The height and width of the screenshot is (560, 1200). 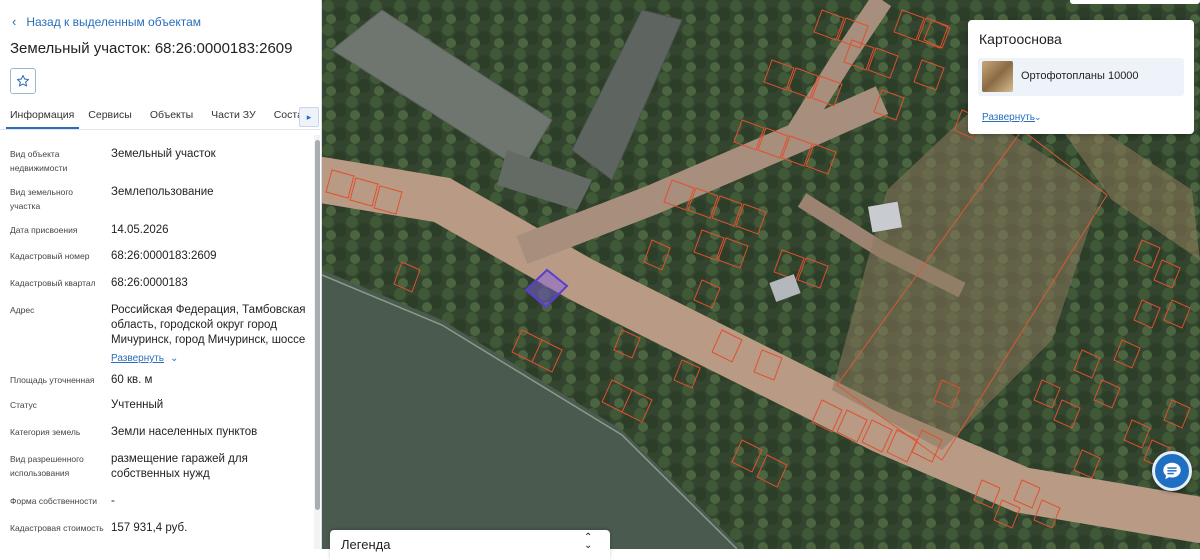 I want to click on star-icon, so click(x=23, y=80).